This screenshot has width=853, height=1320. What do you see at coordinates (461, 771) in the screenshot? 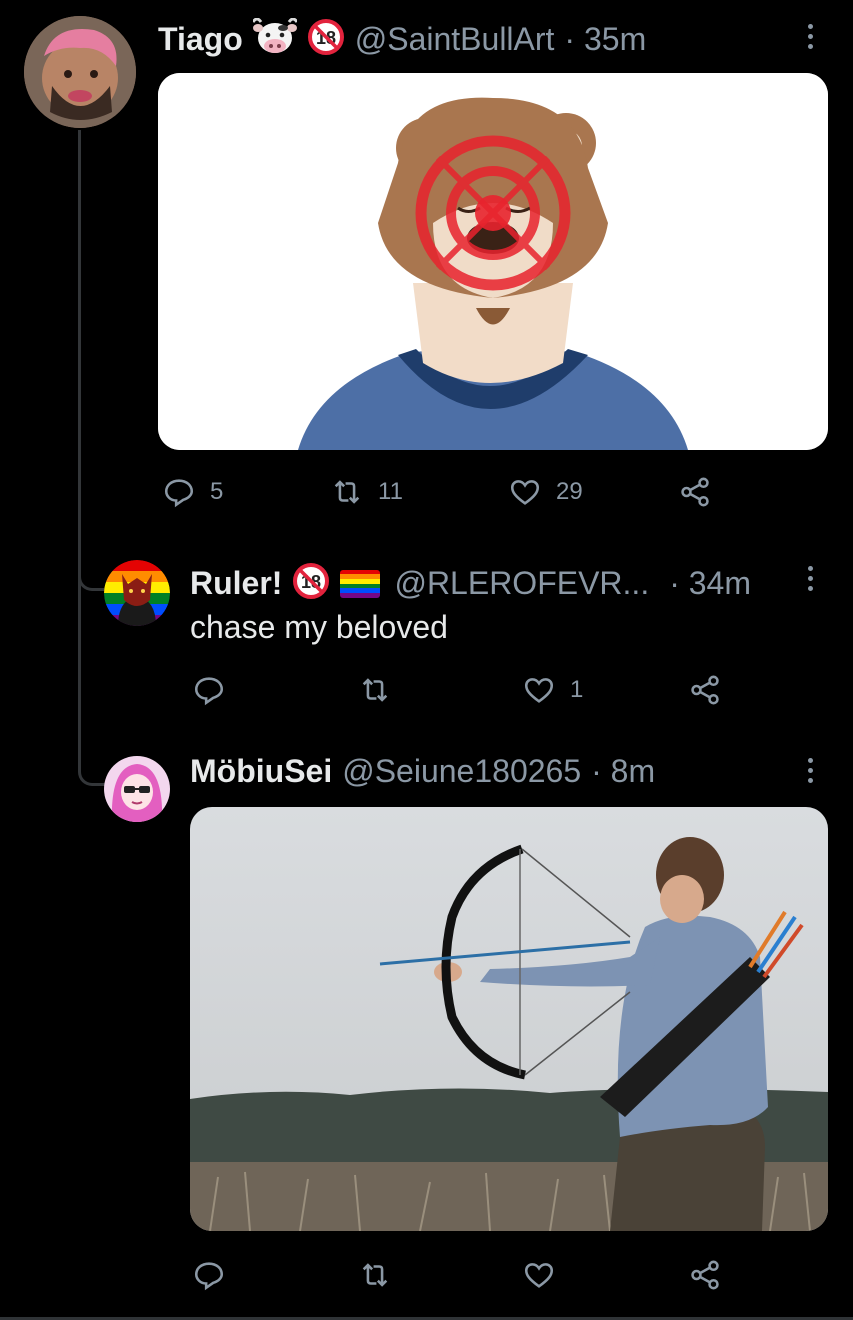
I see `user-handle: @Seiune180265` at bounding box center [461, 771].